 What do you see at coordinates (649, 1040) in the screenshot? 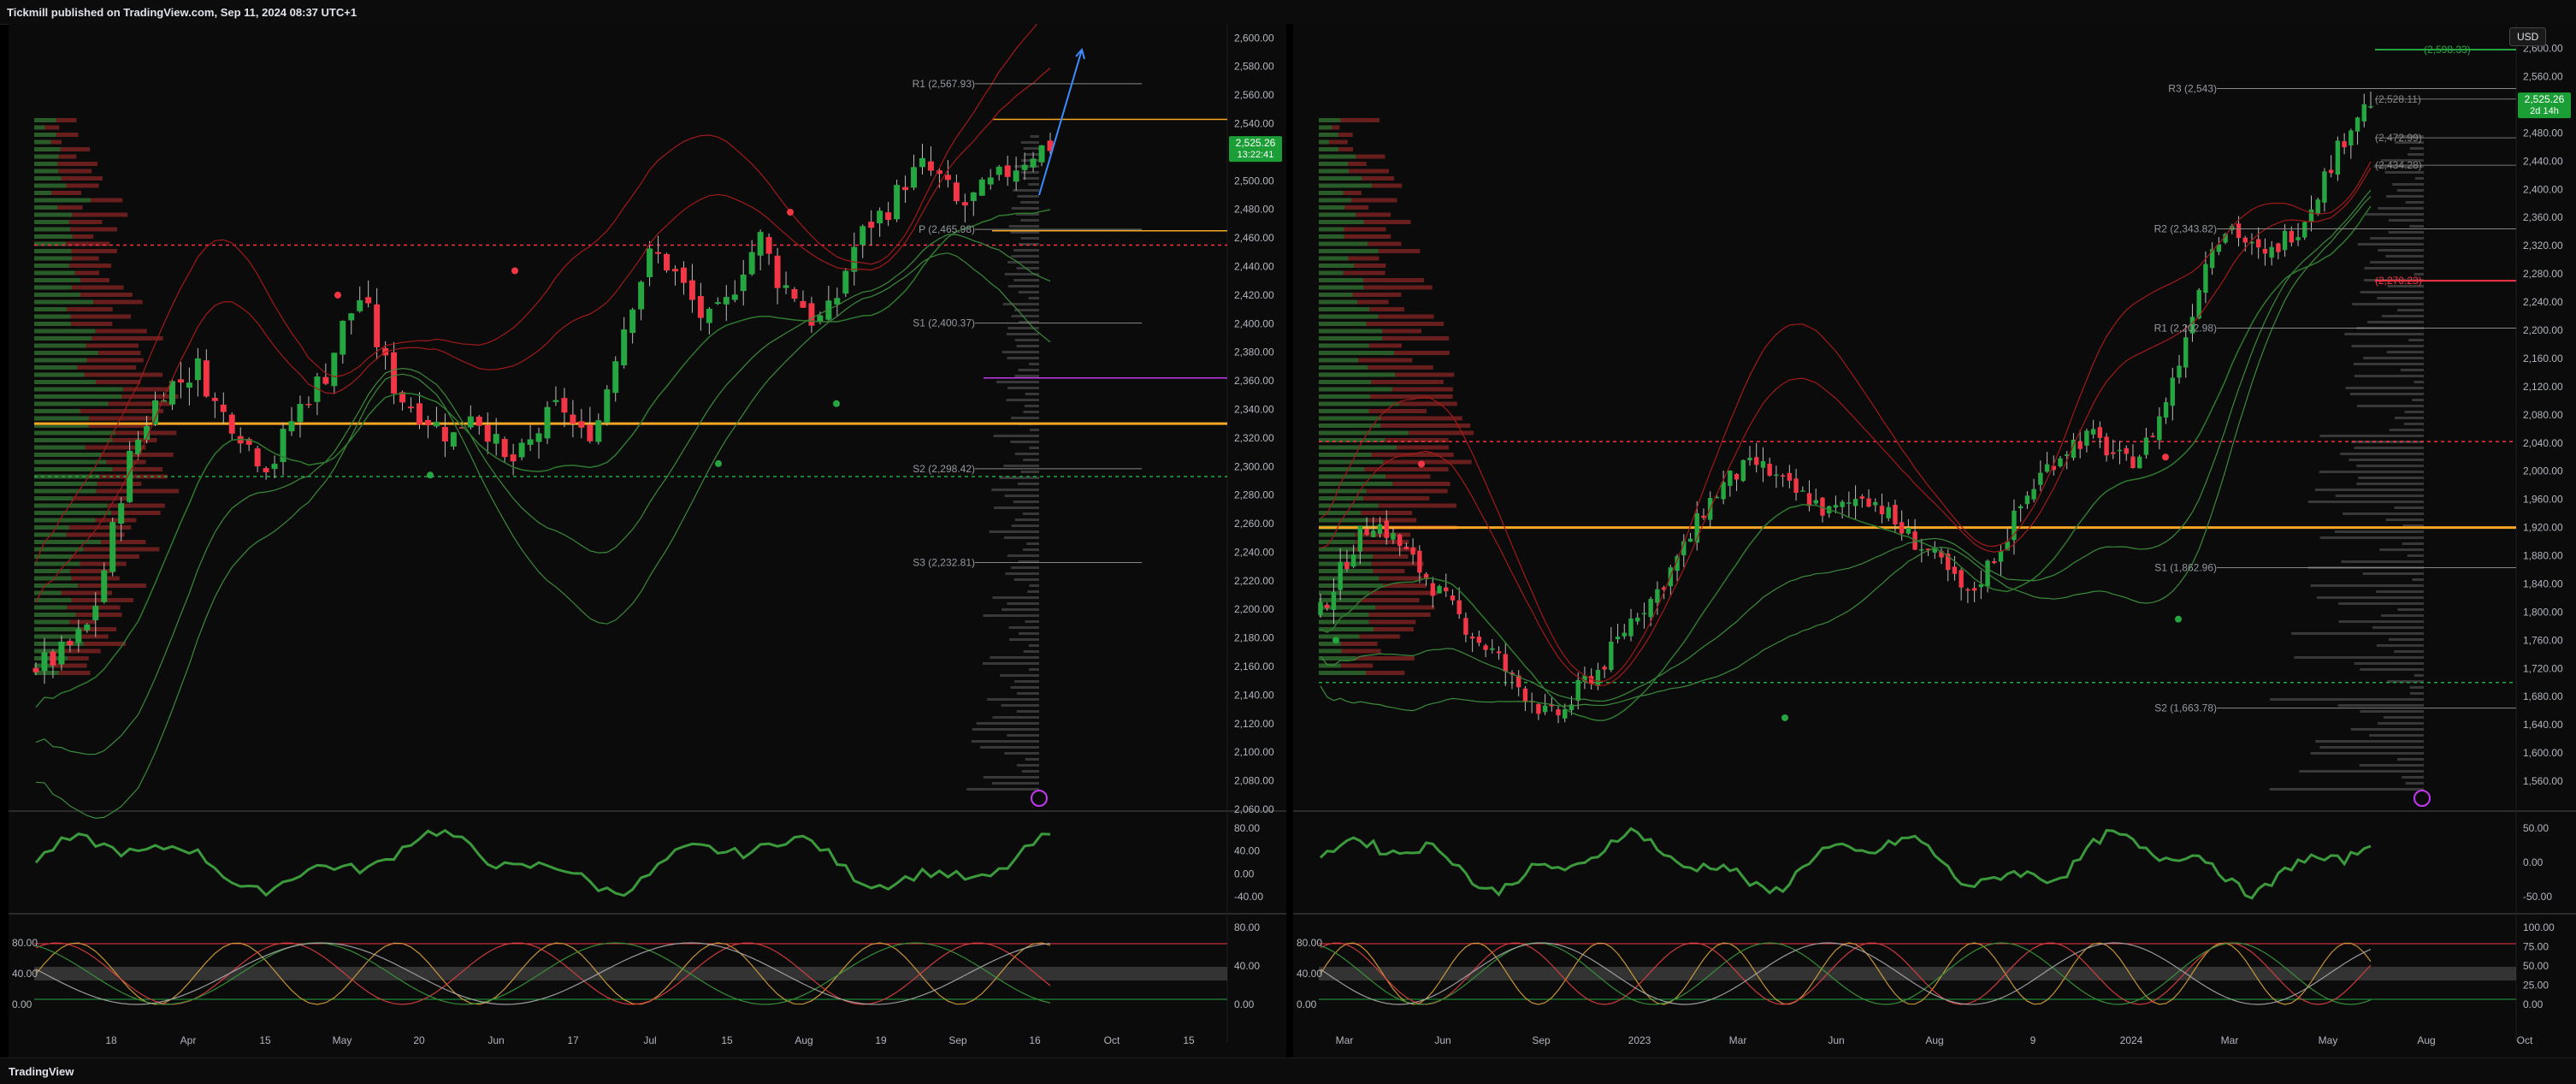
I see `time-axis-label: Jul` at bounding box center [649, 1040].